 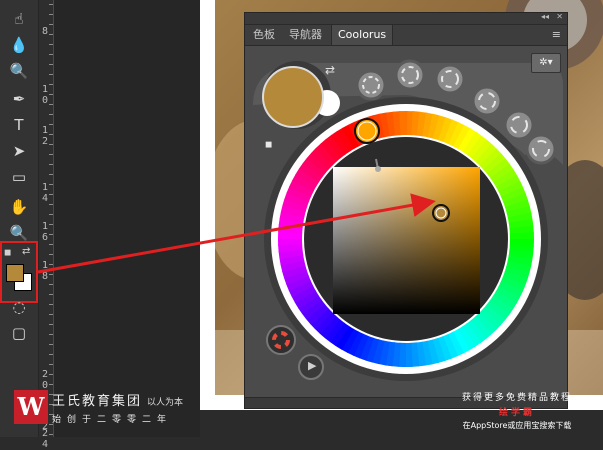 I want to click on callout-arrow, so click(x=236, y=233).